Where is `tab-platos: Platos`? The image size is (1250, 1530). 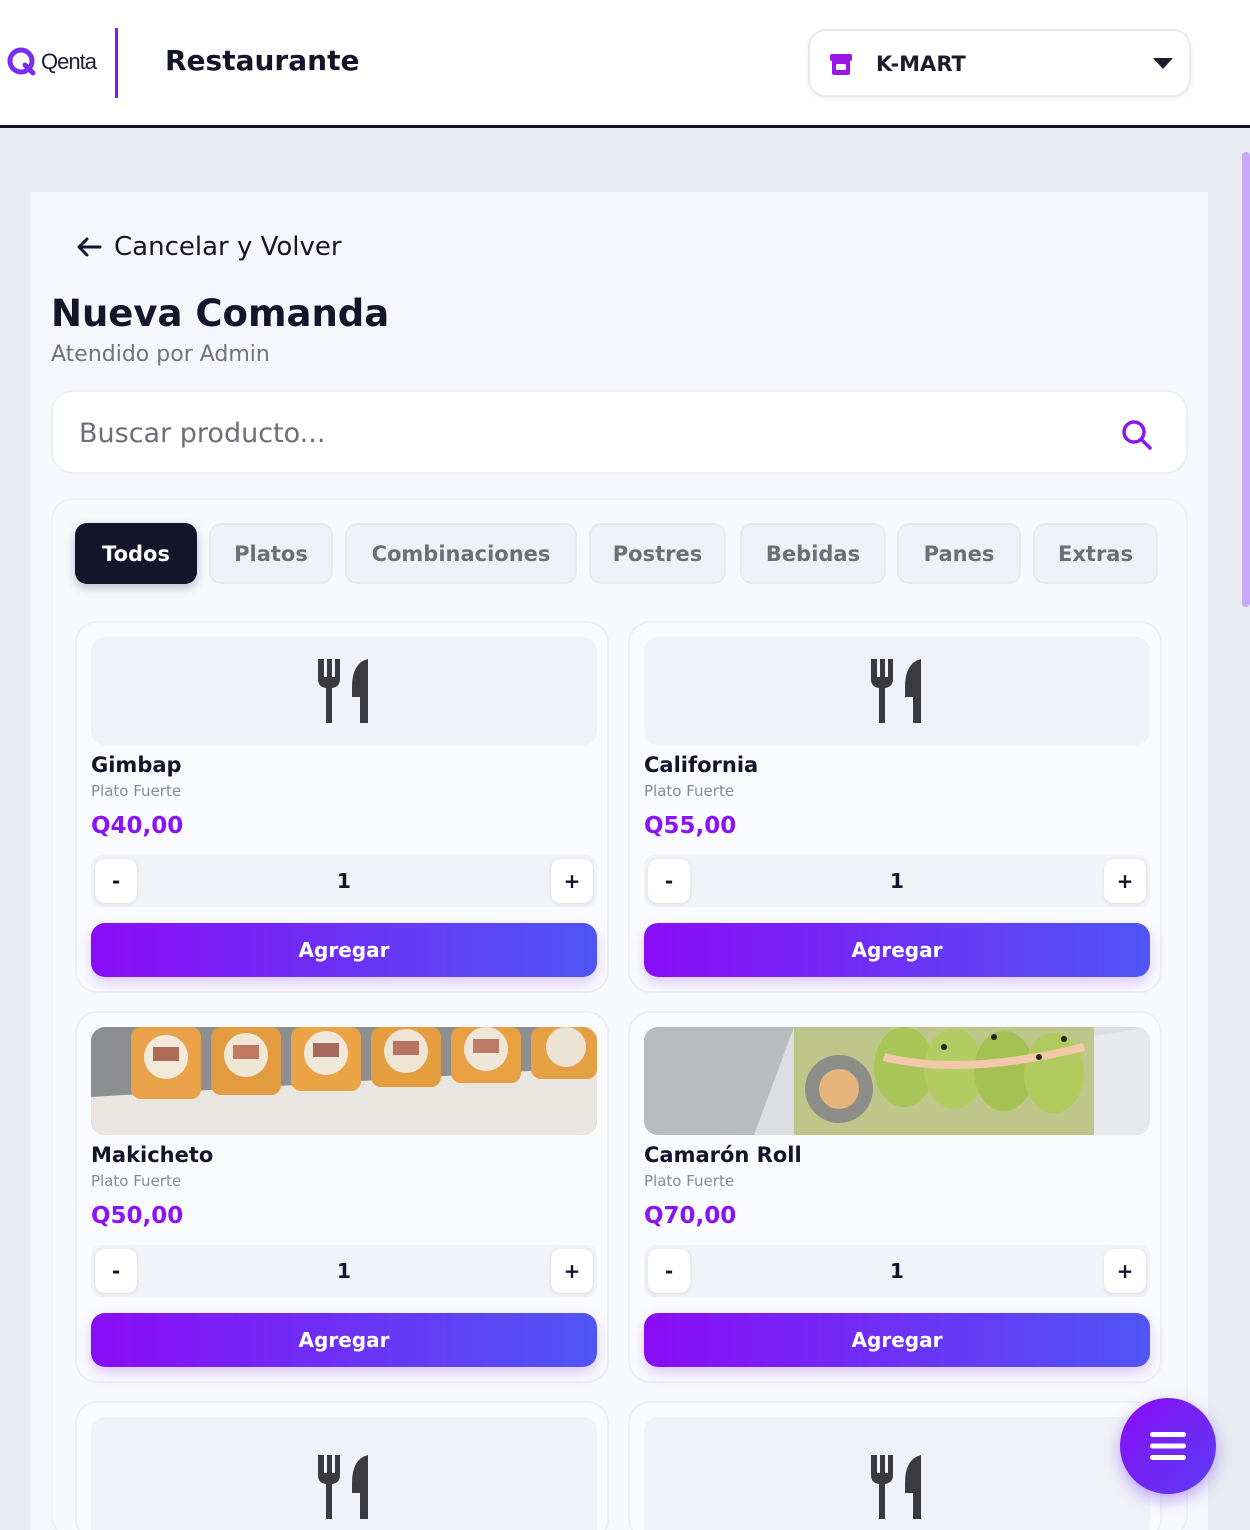 tab-platos: Platos is located at coordinates (271, 553).